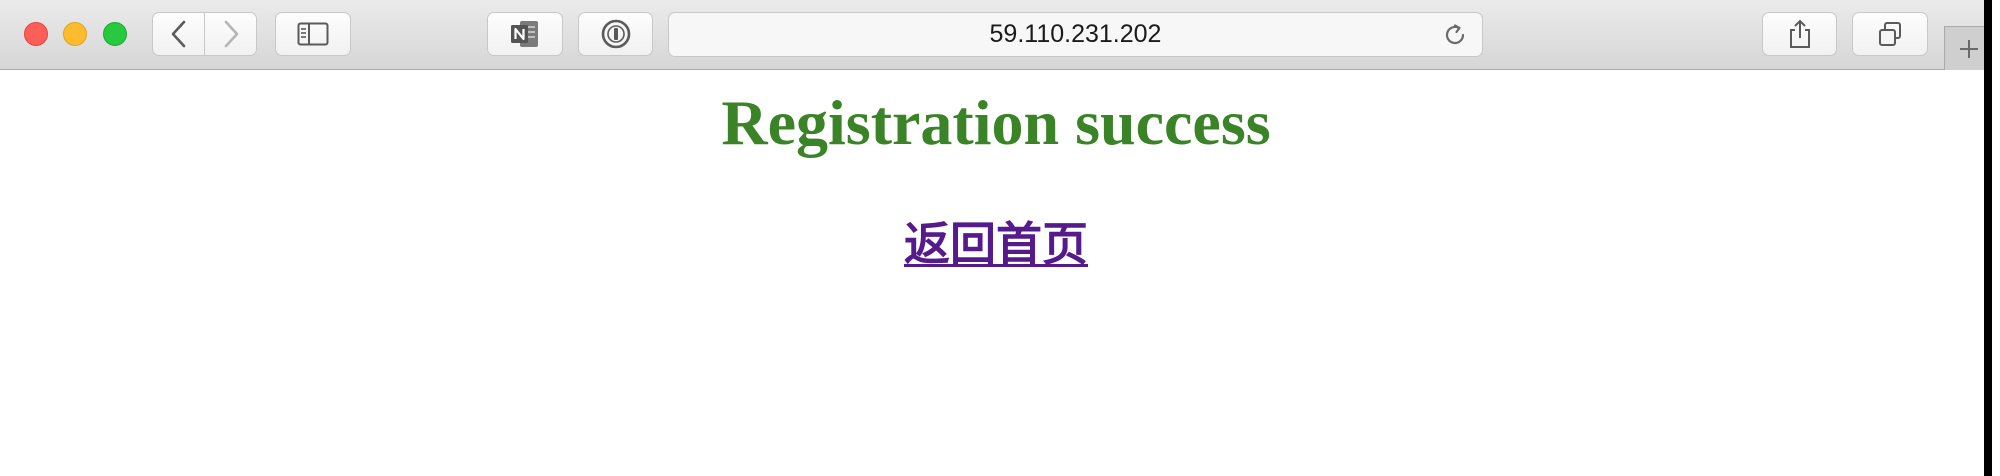 The height and width of the screenshot is (476, 2000). I want to click on chevron-left-icon, so click(178, 34).